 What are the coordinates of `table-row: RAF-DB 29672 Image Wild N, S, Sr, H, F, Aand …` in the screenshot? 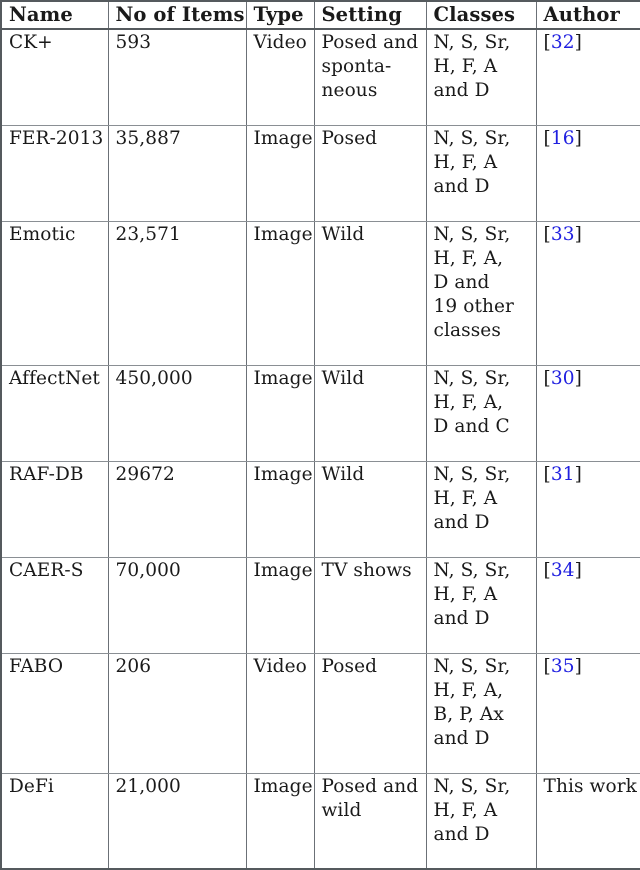 It's located at (320, 509).